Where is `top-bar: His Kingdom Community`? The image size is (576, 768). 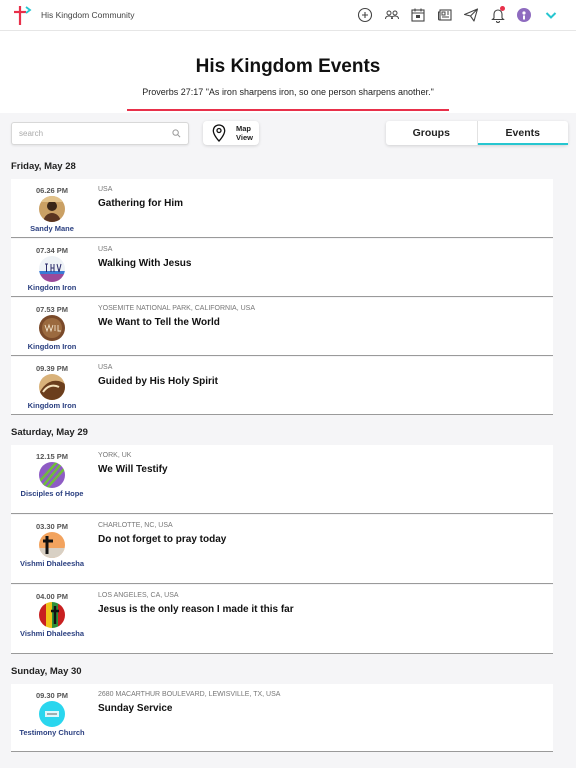 top-bar: His Kingdom Community is located at coordinates (288, 15).